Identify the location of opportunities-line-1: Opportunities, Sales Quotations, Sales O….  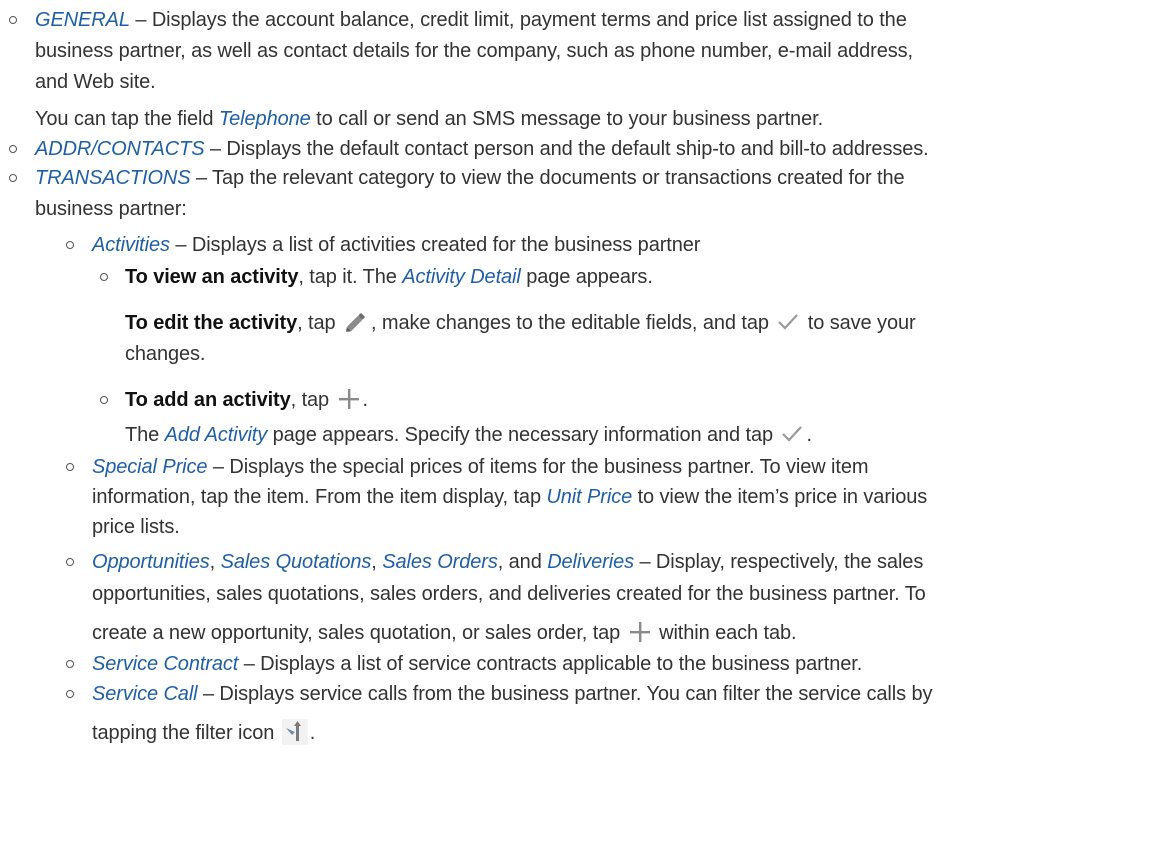
(507, 562).